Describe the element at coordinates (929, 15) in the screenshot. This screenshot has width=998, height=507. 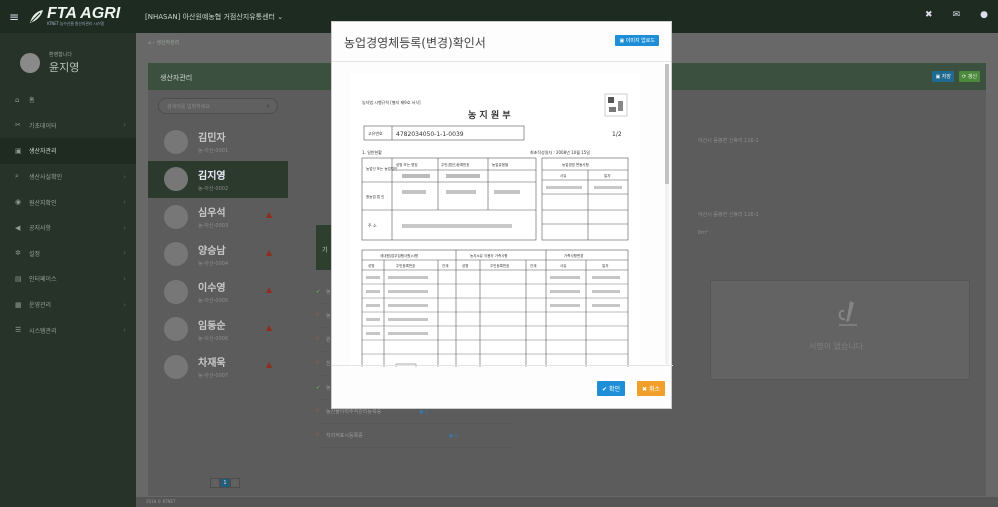
I see `fullscreen-icon: ✖` at that location.